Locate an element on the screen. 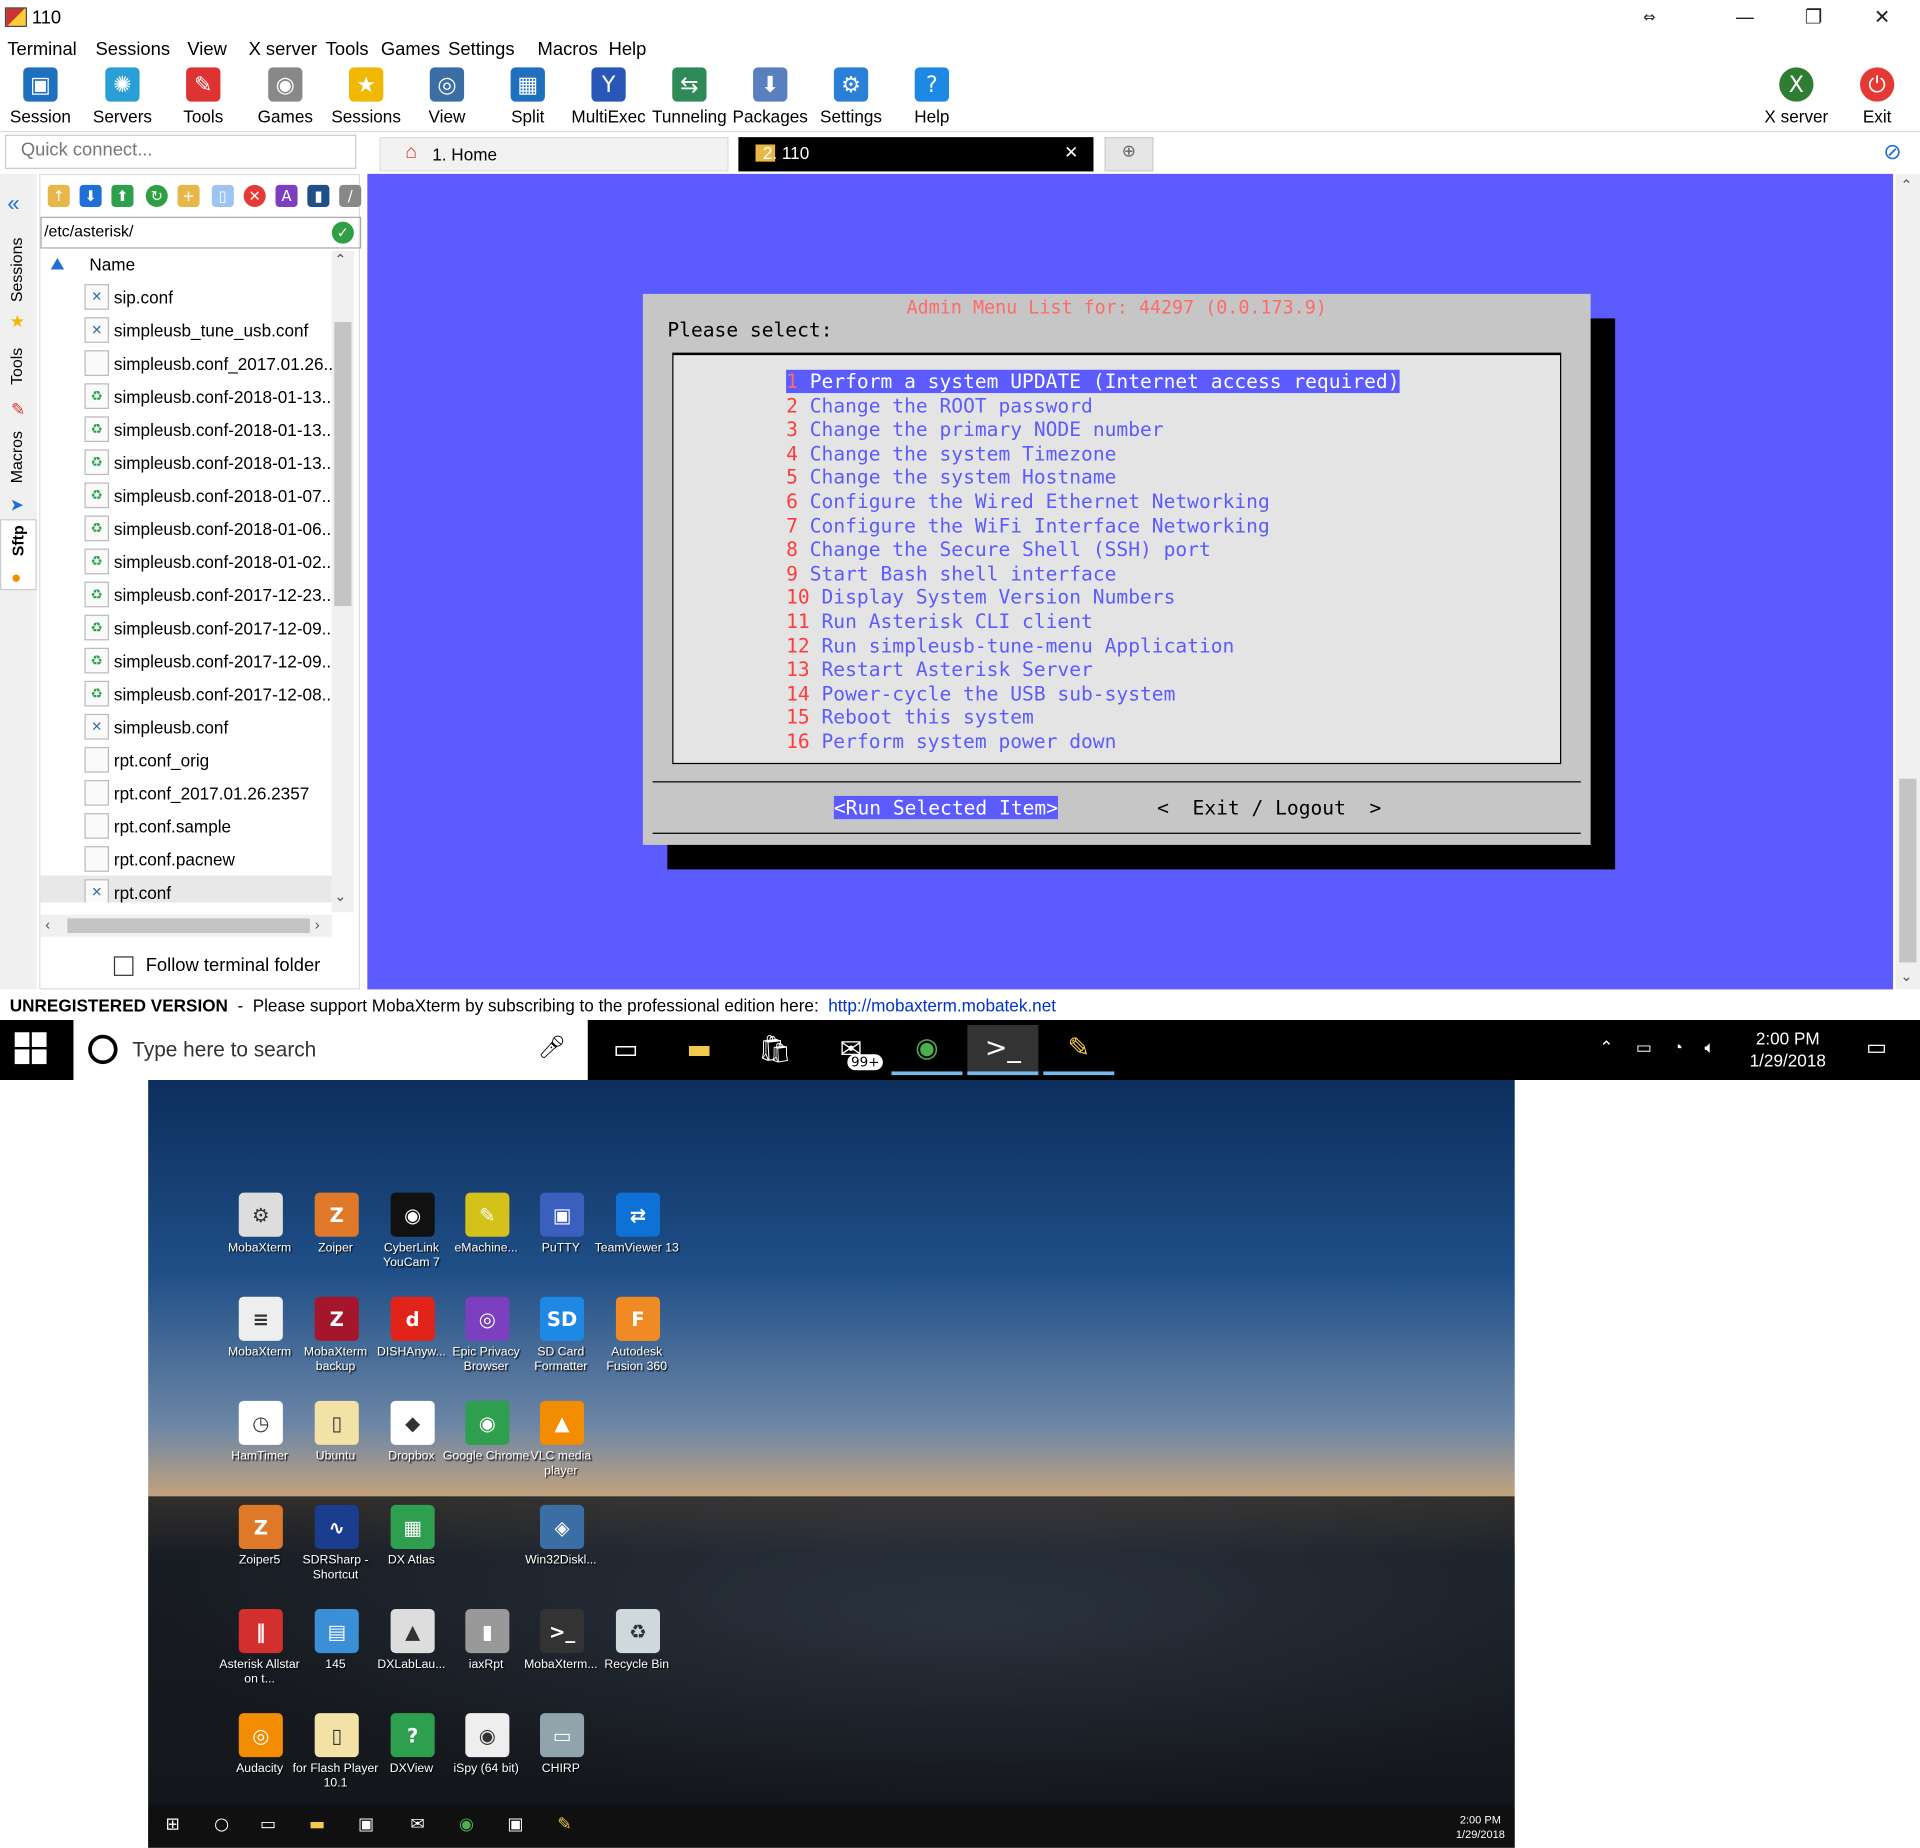 Image resolution: width=1920 pixels, height=1848 pixels. scroll-left-icon: ‹ is located at coordinates (47, 924).